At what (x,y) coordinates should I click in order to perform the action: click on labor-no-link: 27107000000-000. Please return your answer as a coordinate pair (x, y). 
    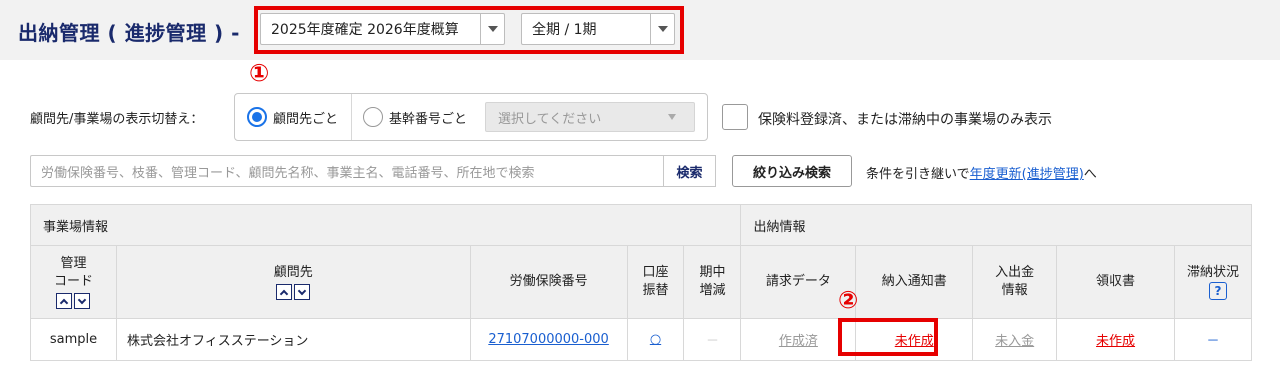
    Looking at the image, I should click on (548, 339).